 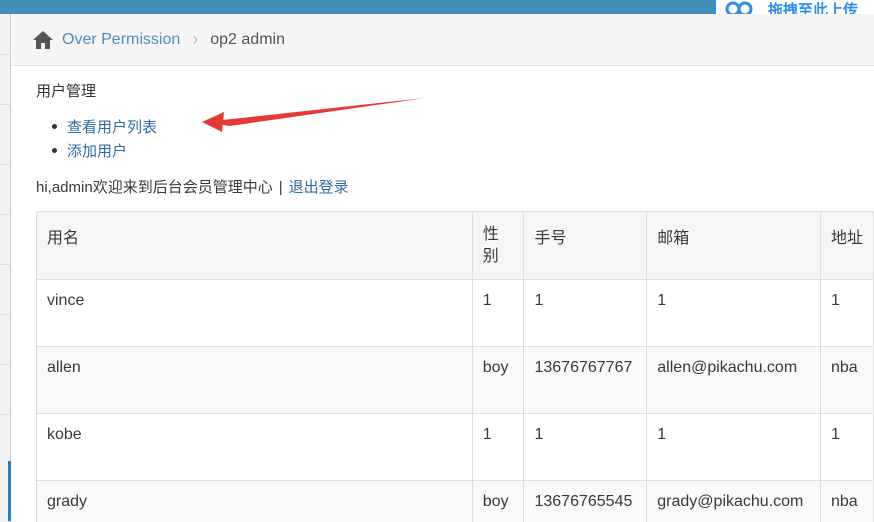 What do you see at coordinates (846, 245) in the screenshot?
I see `column-header-address: 地址` at bounding box center [846, 245].